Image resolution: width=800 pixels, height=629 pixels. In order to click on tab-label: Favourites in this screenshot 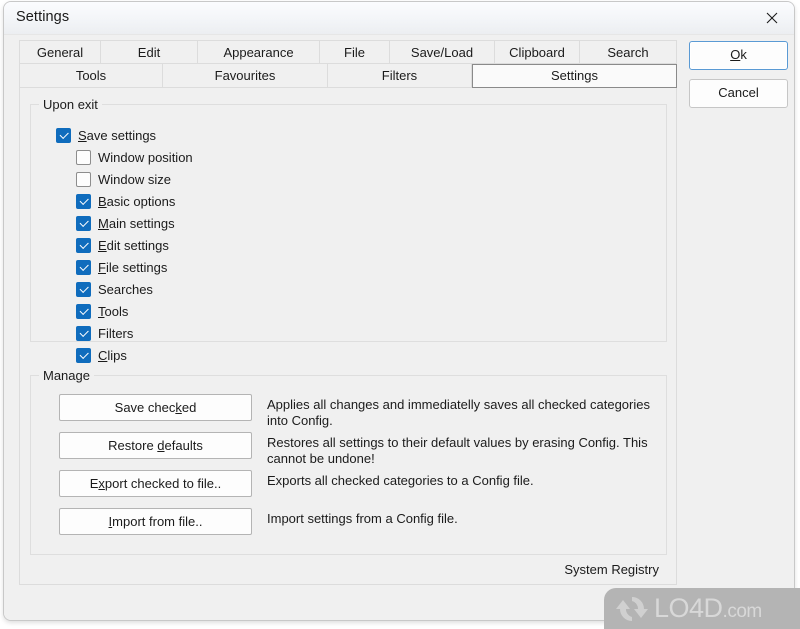, I will do `click(245, 75)`.